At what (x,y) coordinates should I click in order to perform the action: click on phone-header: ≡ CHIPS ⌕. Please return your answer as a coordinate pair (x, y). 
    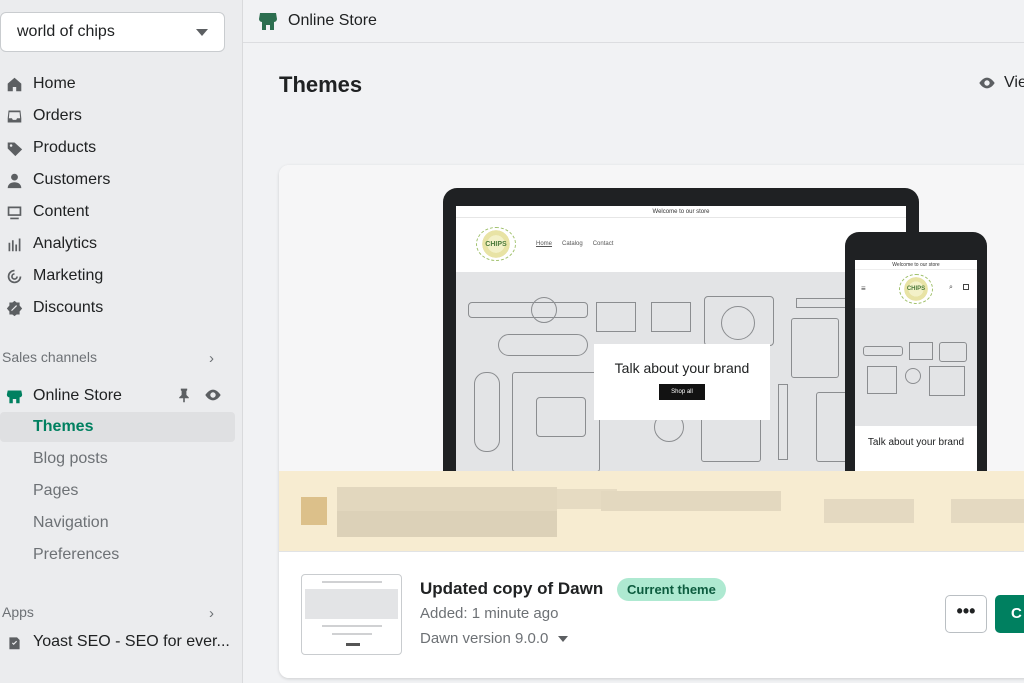
    Looking at the image, I should click on (916, 289).